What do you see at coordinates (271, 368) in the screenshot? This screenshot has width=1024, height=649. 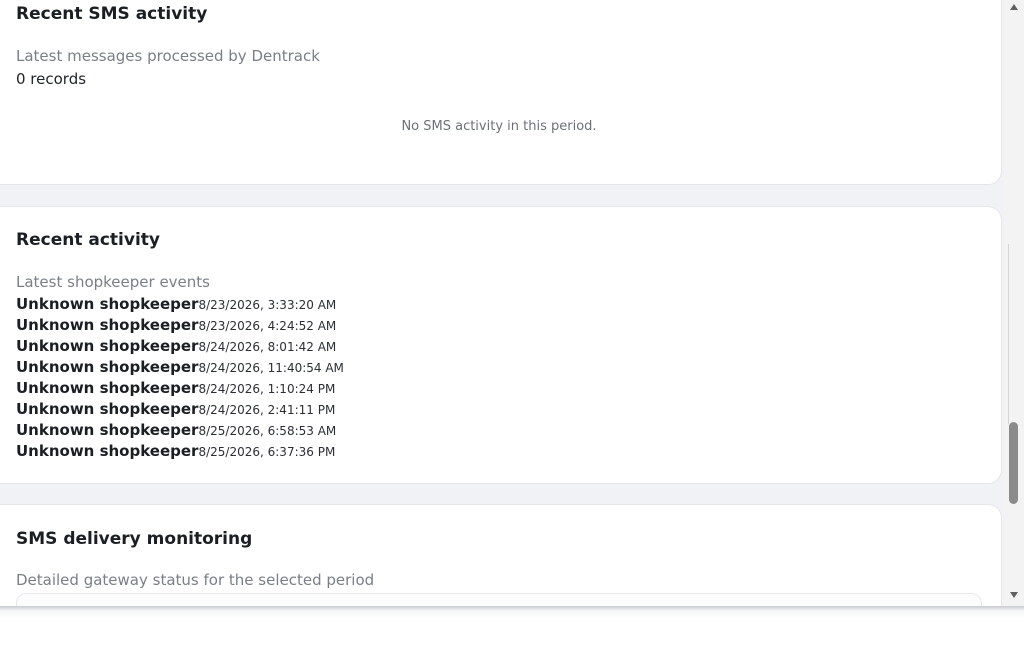 I see `activity-timestamp: 8/24/2026, 11:40:54 AM` at bounding box center [271, 368].